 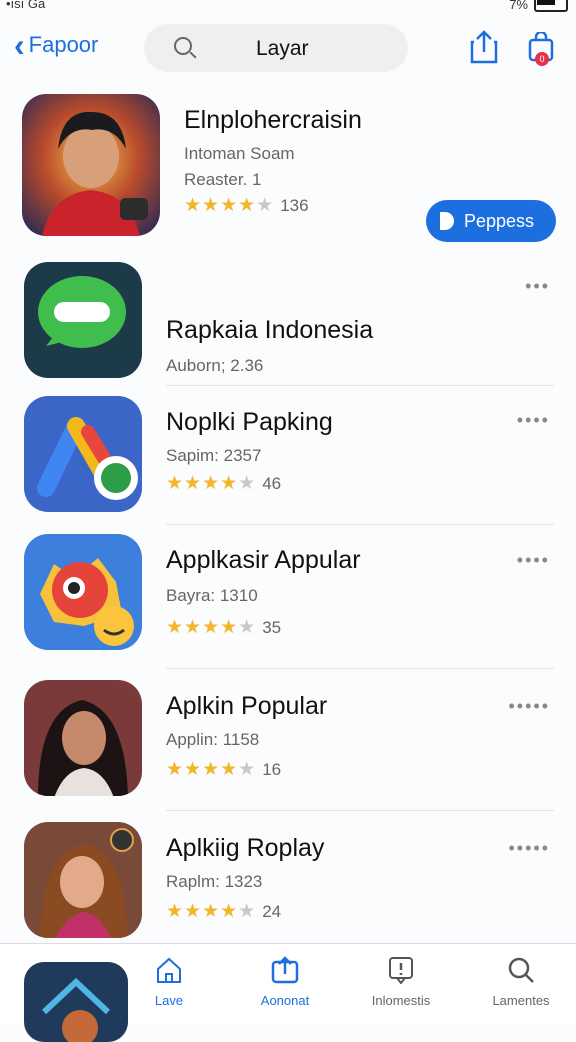 I want to click on featured-app-title: Elnplohercraisin, so click(x=273, y=120).